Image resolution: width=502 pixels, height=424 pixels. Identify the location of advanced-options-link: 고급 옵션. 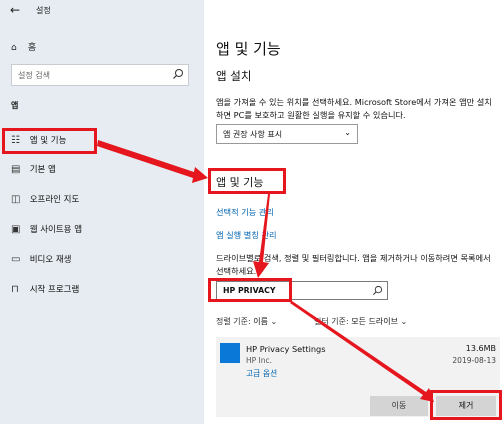
(261, 373).